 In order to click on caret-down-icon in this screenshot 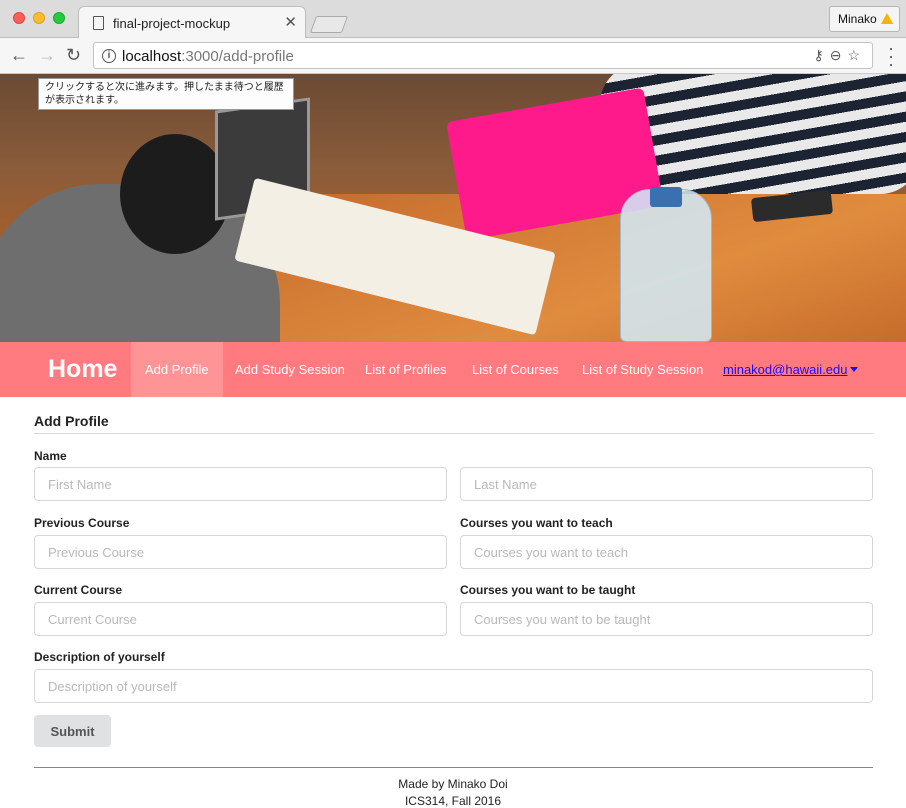, I will do `click(853, 369)`.